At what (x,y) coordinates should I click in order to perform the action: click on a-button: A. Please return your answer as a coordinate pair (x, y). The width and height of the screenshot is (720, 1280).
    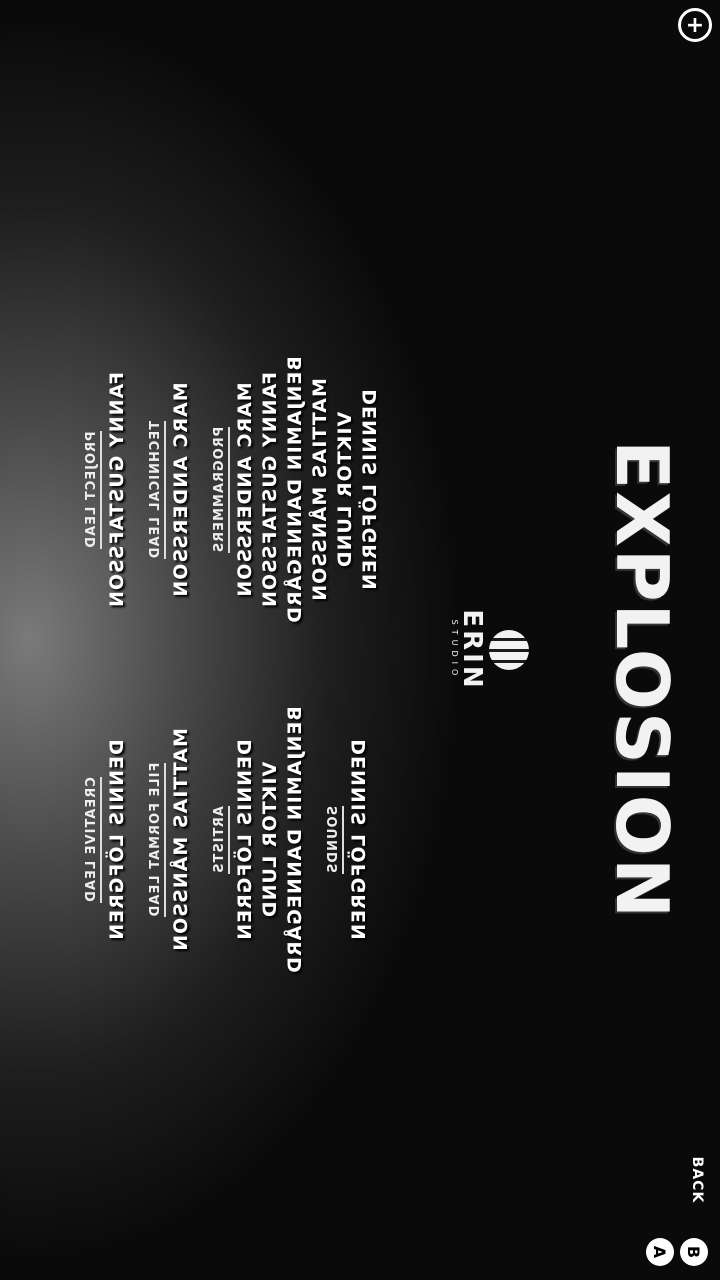
    Looking at the image, I should click on (660, 1252).